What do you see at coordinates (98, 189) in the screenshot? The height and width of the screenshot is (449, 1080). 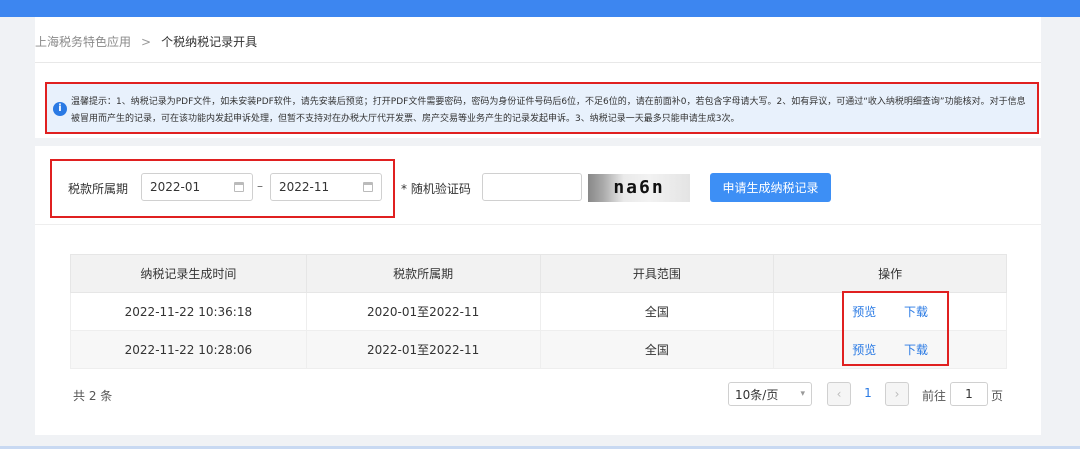 I see `period-label: 税款所属期` at bounding box center [98, 189].